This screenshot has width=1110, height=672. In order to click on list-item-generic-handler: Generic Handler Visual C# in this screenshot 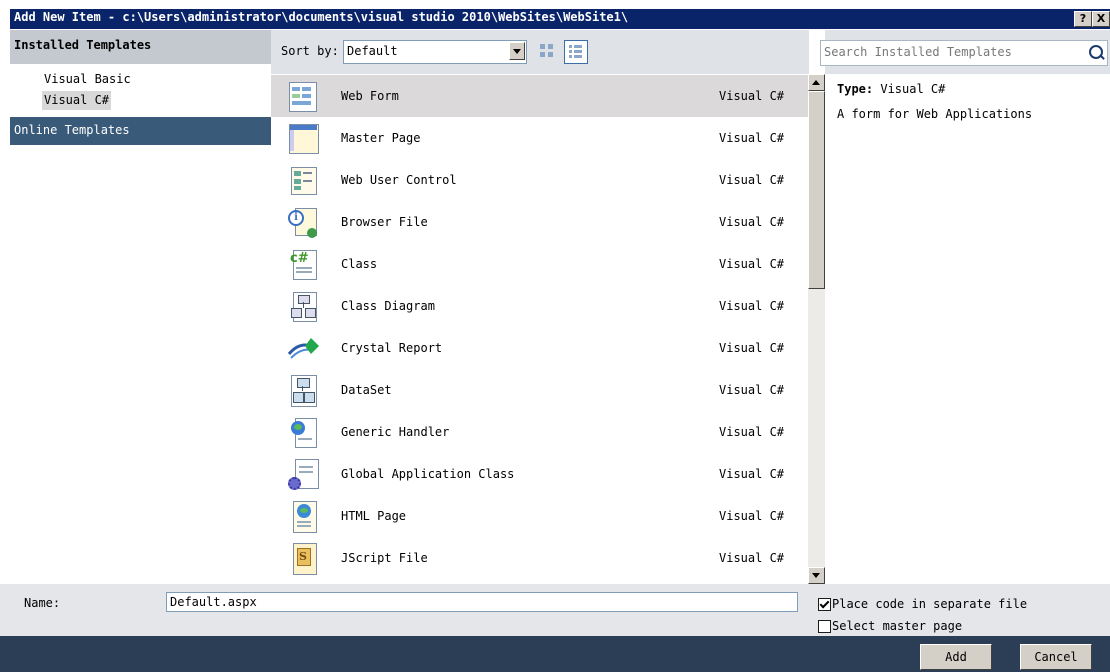, I will do `click(539, 432)`.